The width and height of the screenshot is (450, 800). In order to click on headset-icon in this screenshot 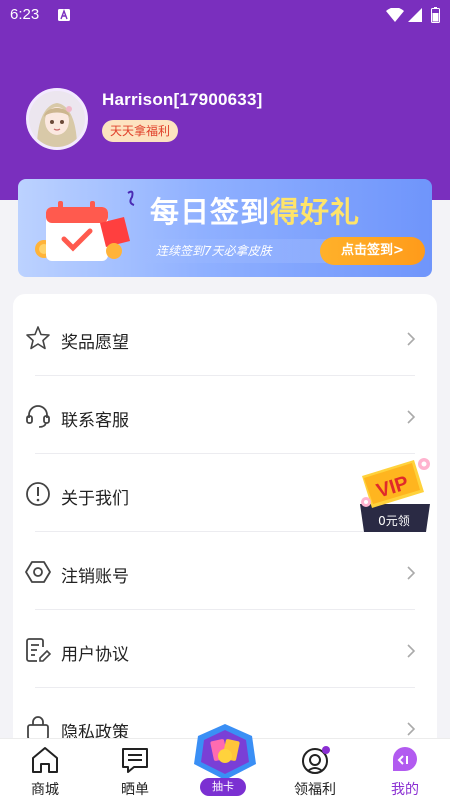, I will do `click(38, 416)`.